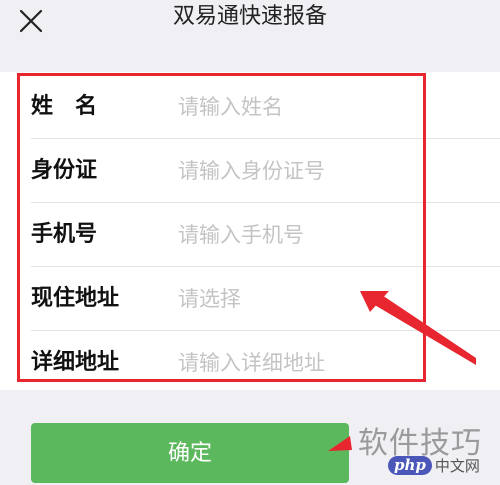  Describe the element at coordinates (250, 299) in the screenshot. I see `current-address-row: 现住地址 请选择` at that location.